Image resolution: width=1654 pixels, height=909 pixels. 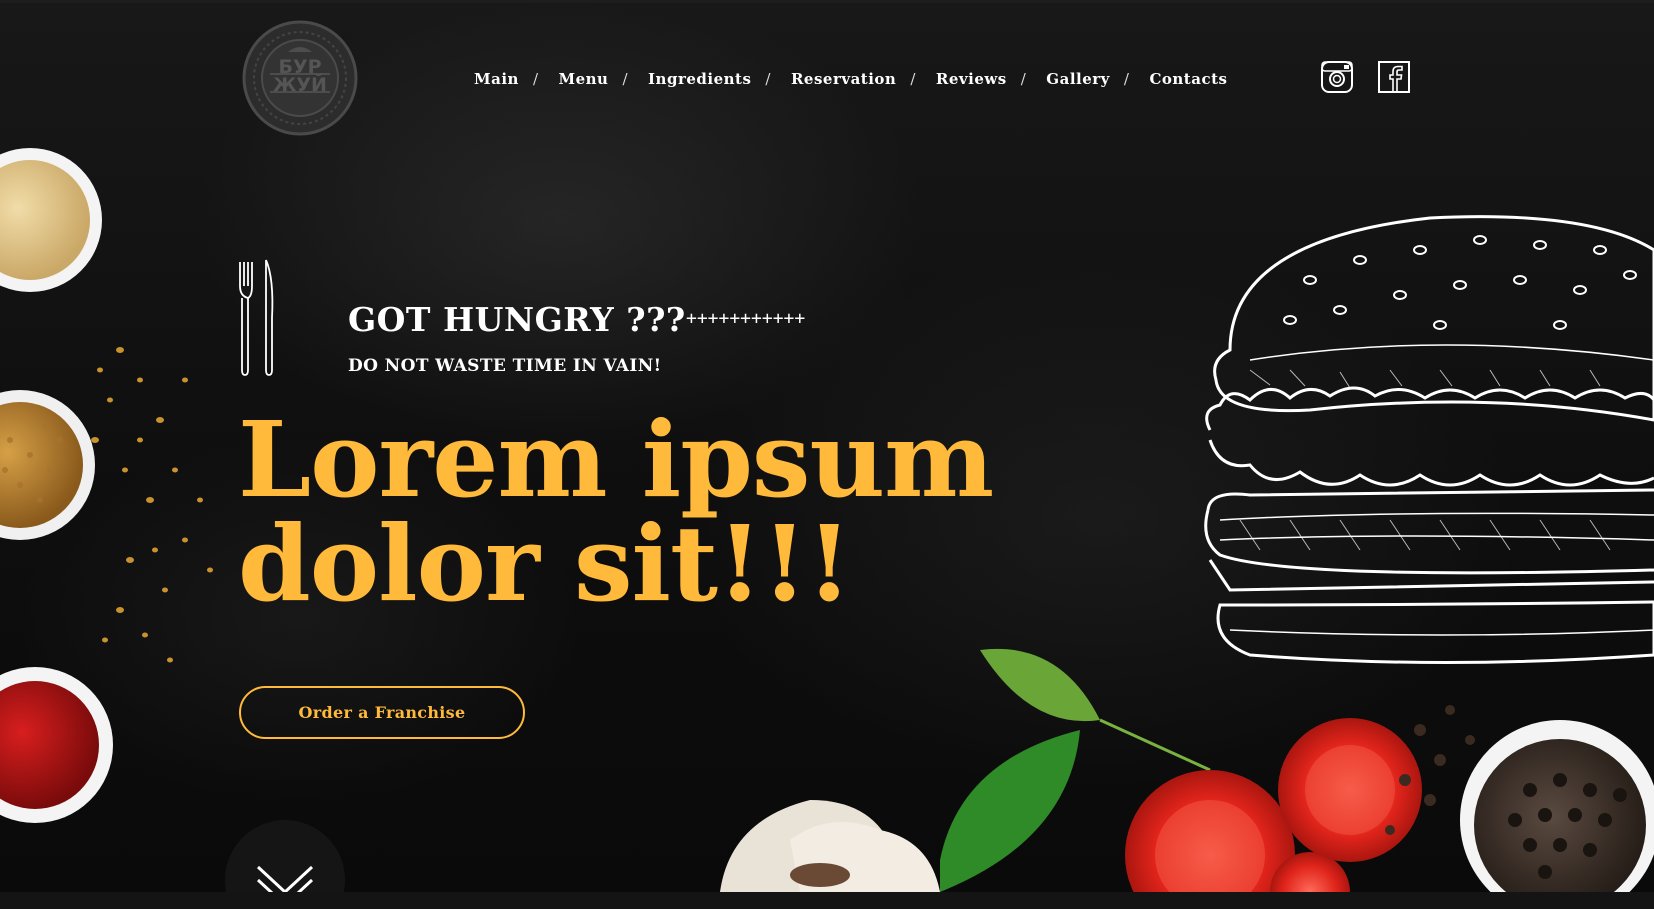 I want to click on nav-item-reviews: Reviews /, so click(x=991, y=79).